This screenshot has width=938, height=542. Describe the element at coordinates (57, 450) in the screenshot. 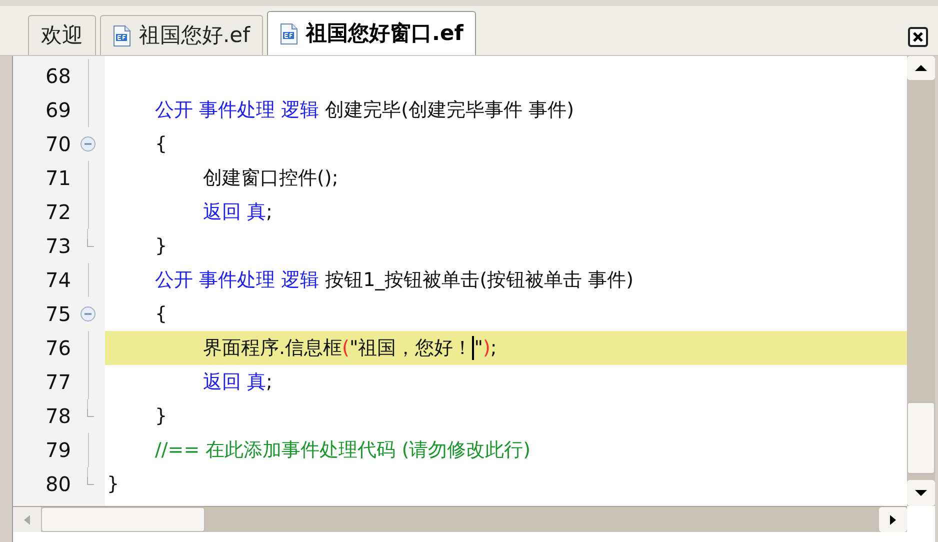

I see `line-number: 79` at that location.